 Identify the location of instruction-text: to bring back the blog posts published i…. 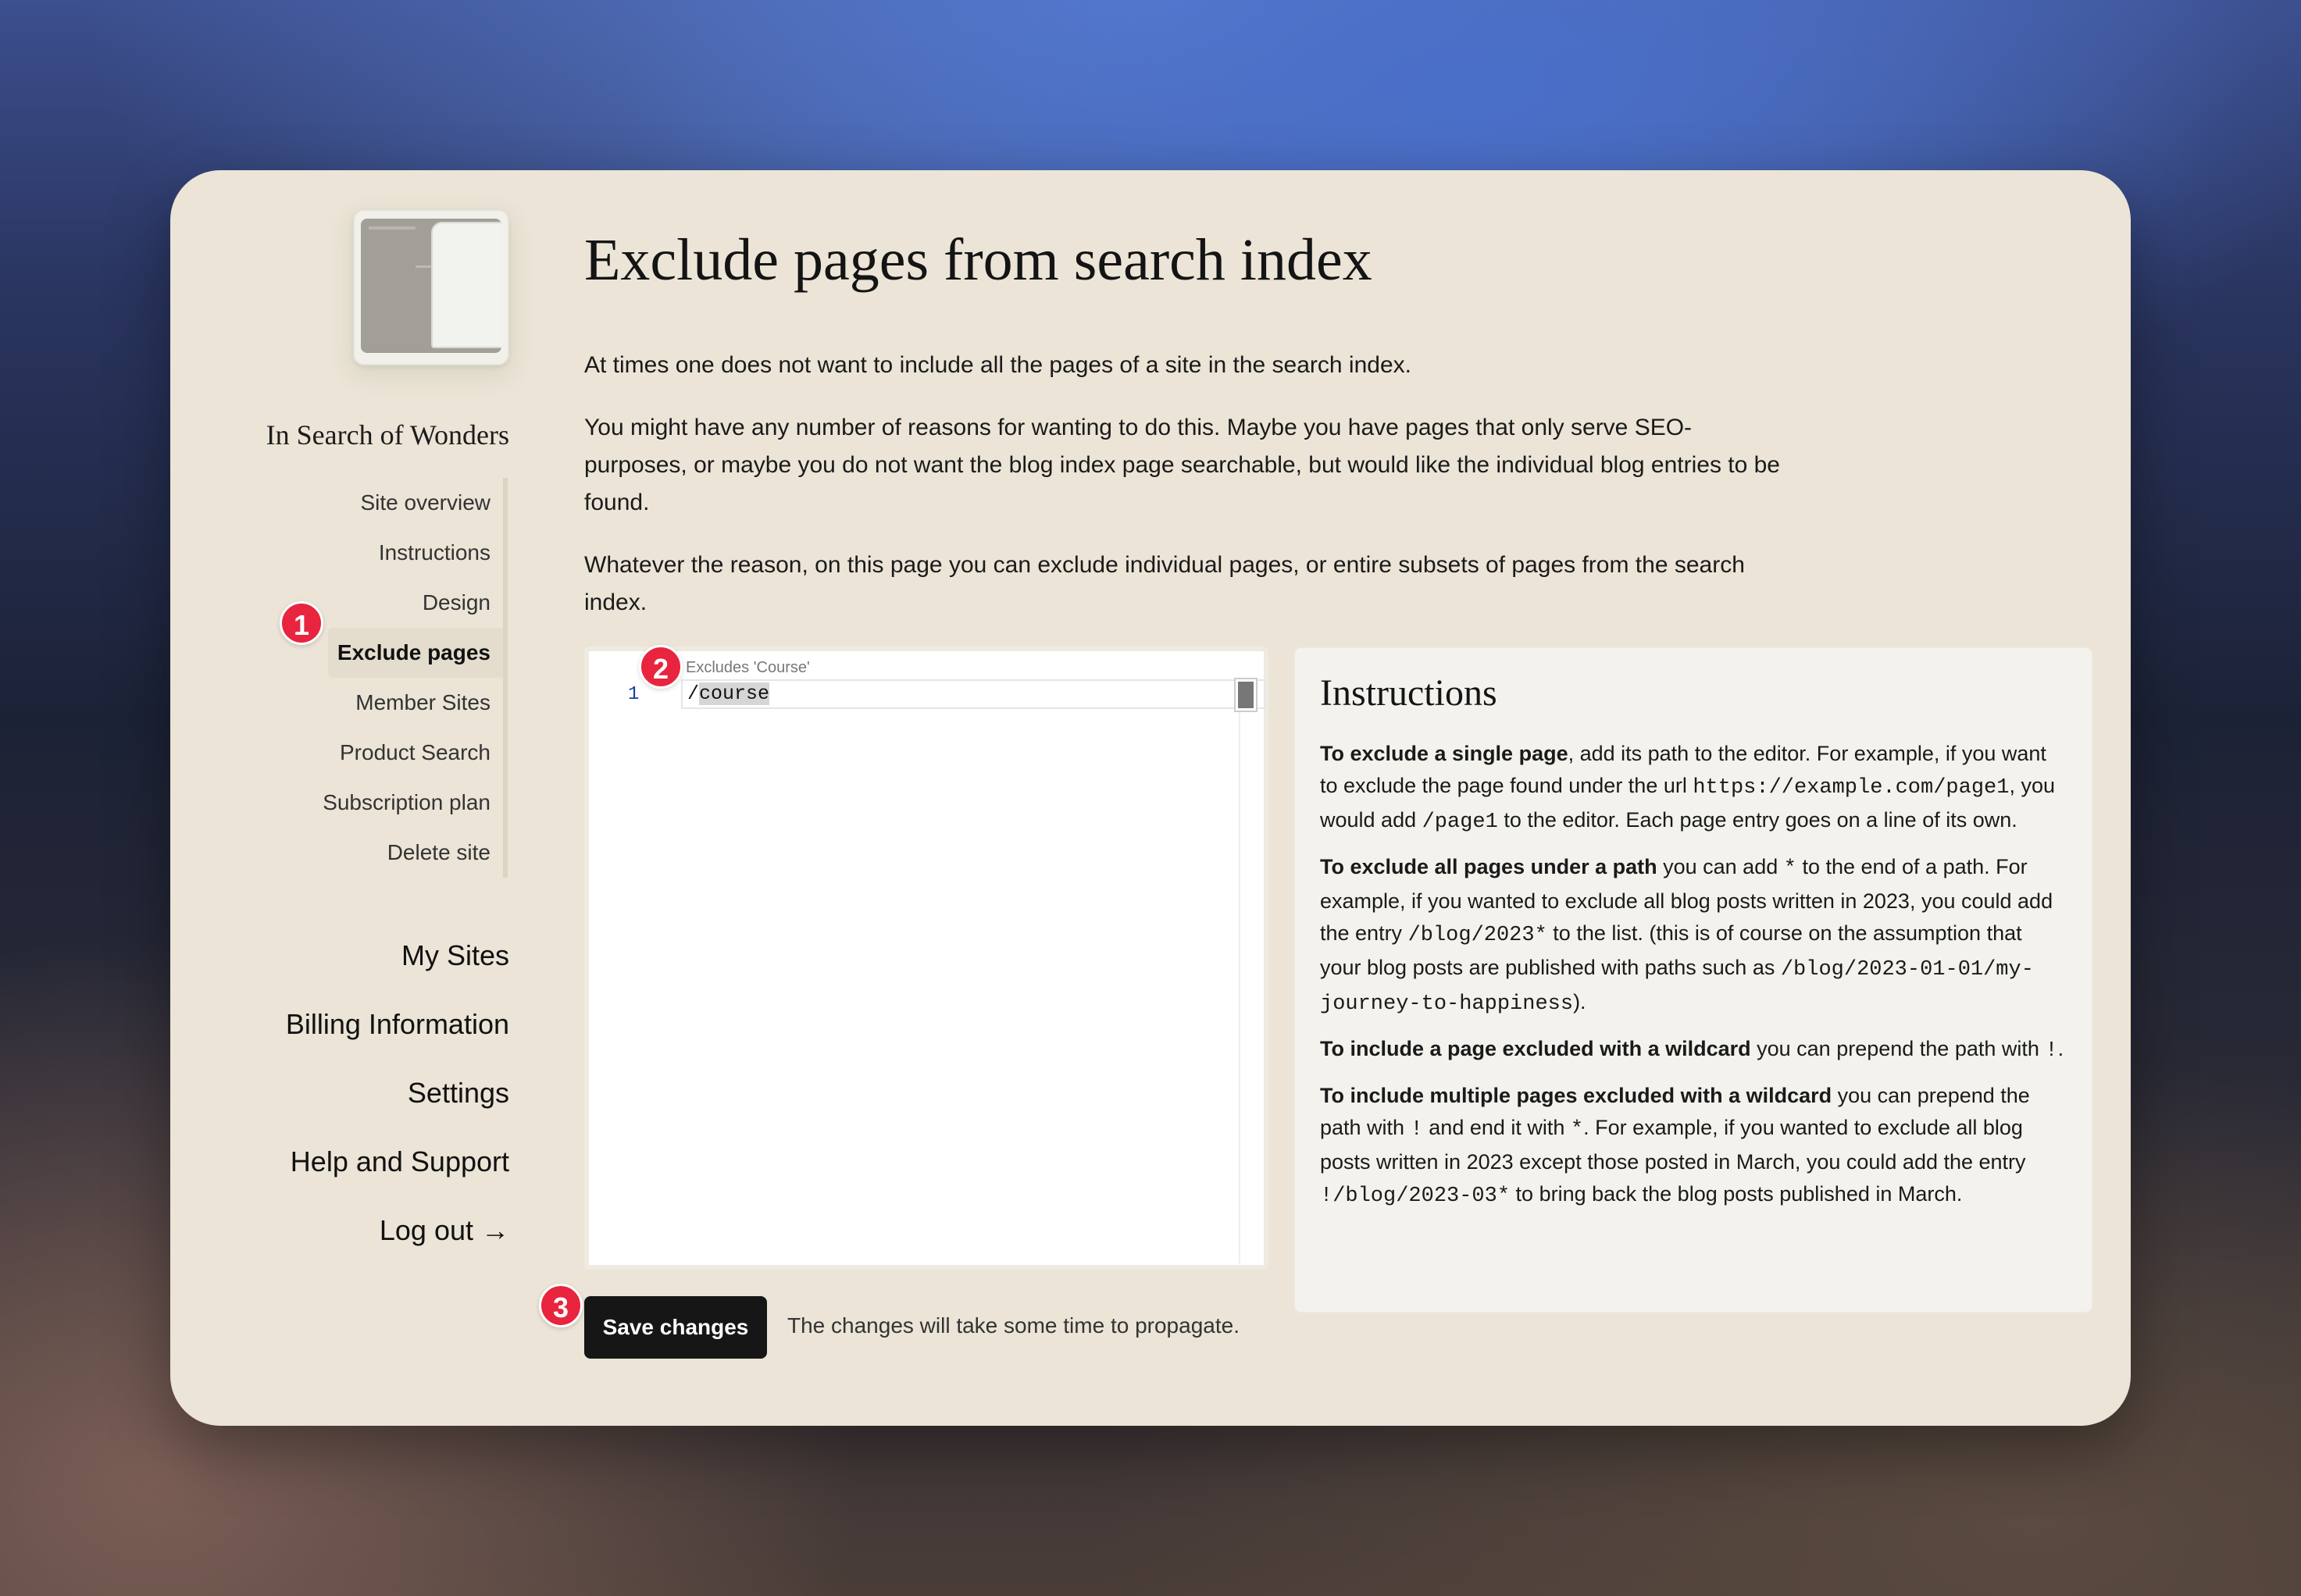
(1737, 1194).